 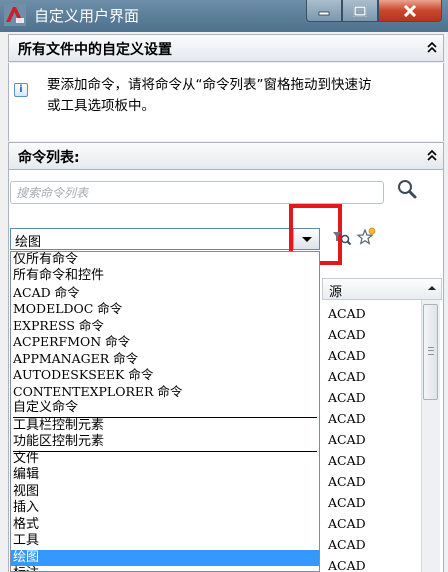 I want to click on window-title: 自定义用户界面, so click(x=87, y=16).